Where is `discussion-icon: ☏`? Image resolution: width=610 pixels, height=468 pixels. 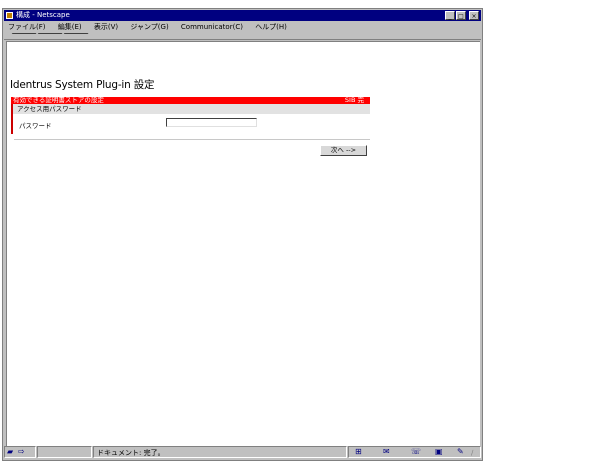 discussion-icon: ☏ is located at coordinates (416, 452).